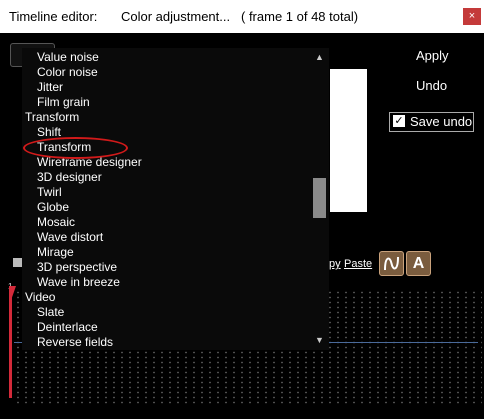 This screenshot has width=484, height=419. I want to click on dropdown-item: Mosaic, so click(56, 222).